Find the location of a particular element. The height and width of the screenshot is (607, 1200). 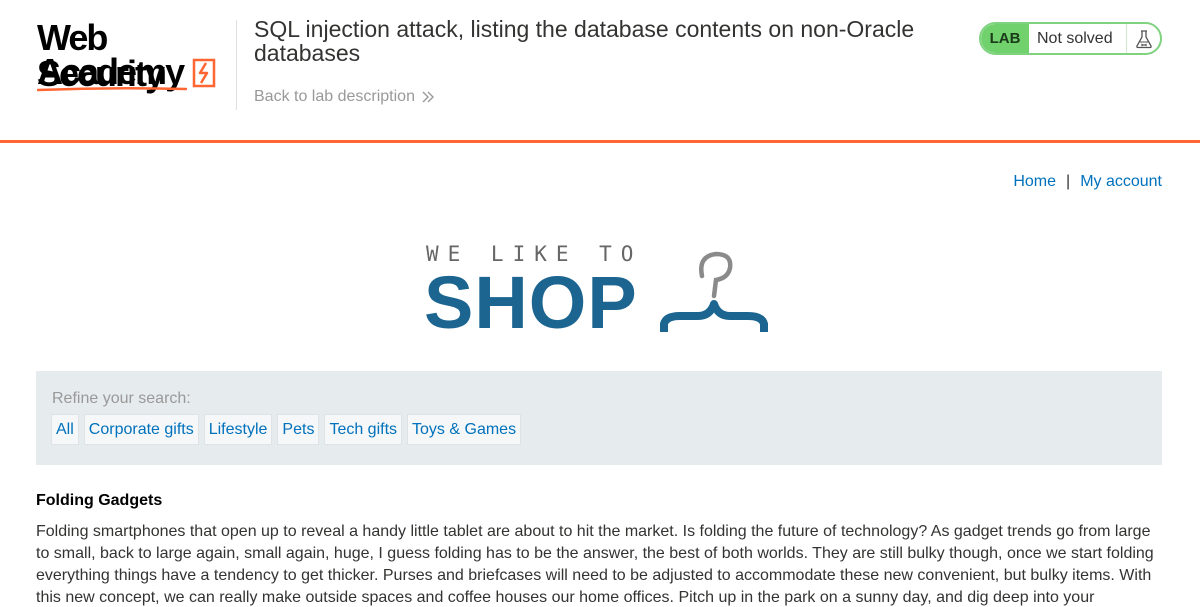

lab-status-text: Not solved is located at coordinates (1075, 38).